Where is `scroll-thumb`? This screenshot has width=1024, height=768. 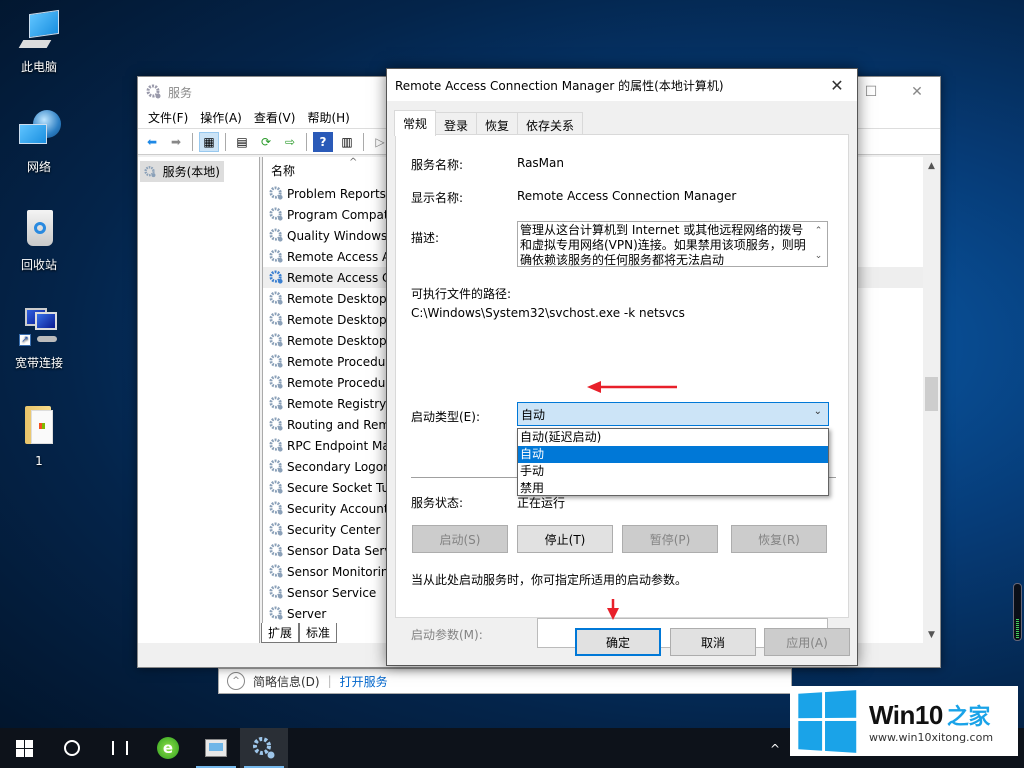
scroll-thumb is located at coordinates (931, 394).